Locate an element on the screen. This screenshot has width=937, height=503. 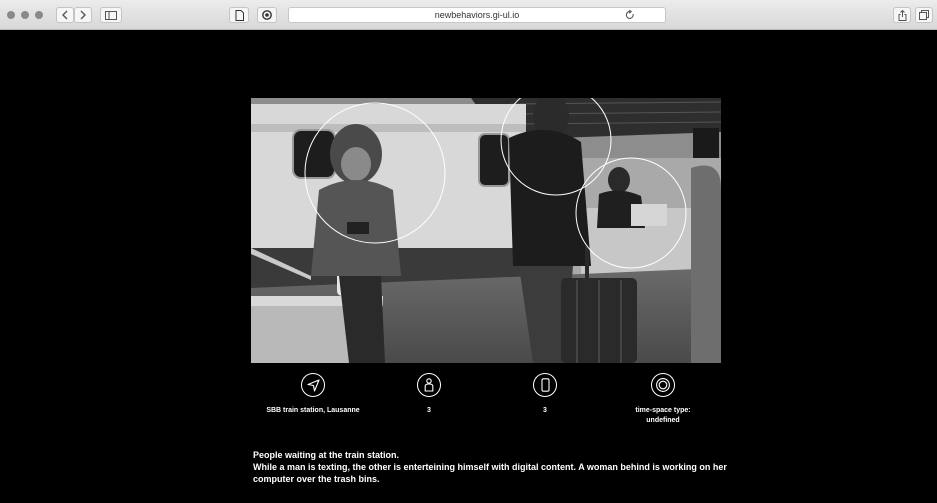
location-arrow-icon is located at coordinates (313, 385).